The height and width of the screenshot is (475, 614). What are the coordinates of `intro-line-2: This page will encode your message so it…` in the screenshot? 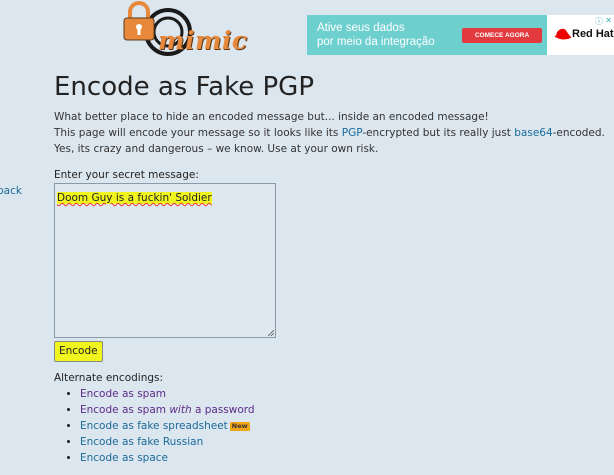 It's located at (334, 133).